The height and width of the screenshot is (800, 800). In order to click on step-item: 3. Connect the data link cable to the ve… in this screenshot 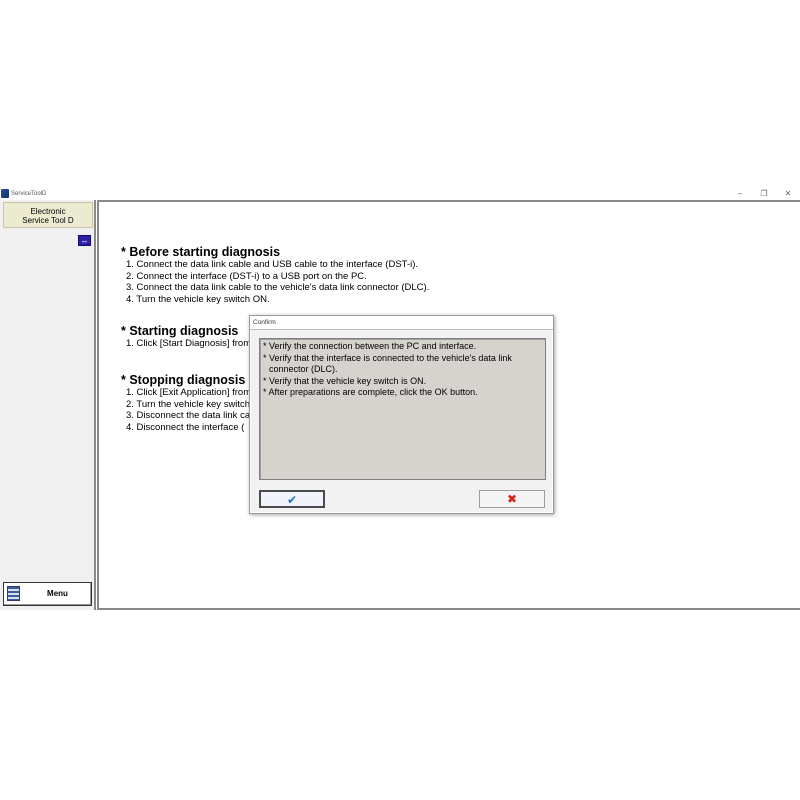, I will do `click(278, 287)`.